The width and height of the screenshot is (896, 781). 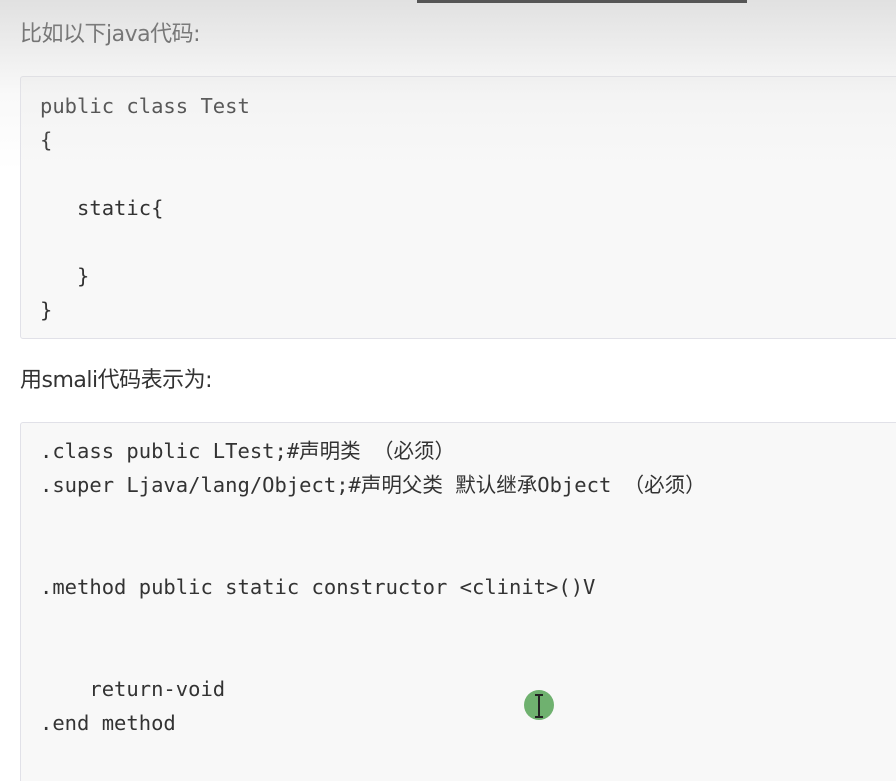 What do you see at coordinates (582, 1) in the screenshot?
I see `scroll-indicator` at bounding box center [582, 1].